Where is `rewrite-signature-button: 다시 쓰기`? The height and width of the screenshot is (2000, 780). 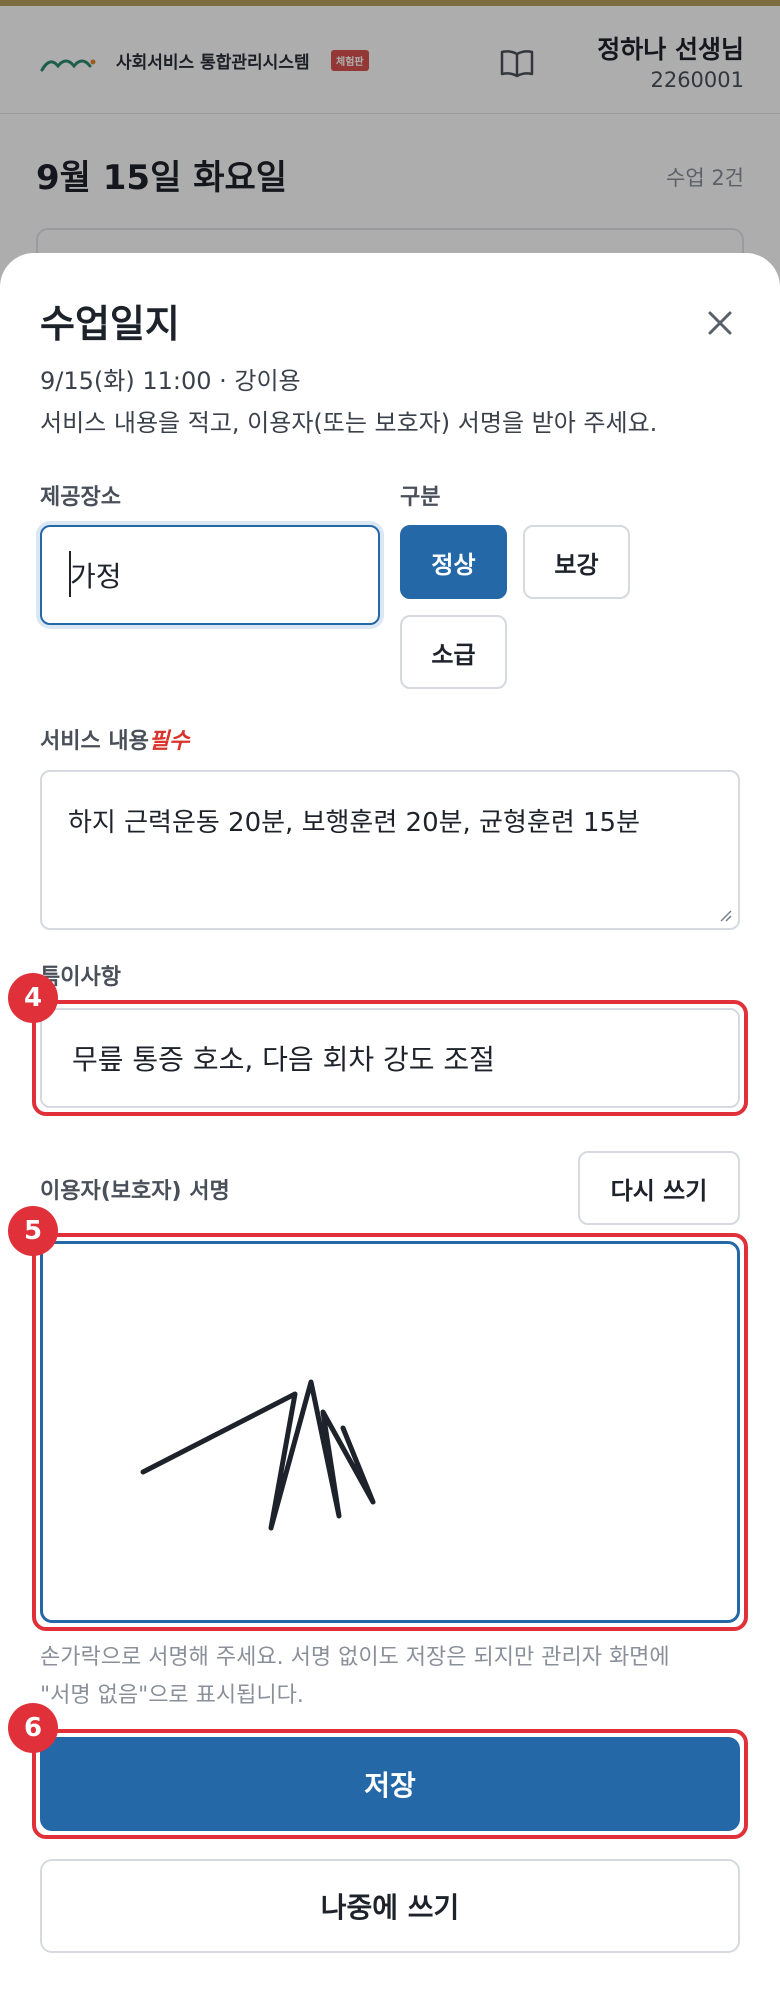 rewrite-signature-button: 다시 쓰기 is located at coordinates (659, 1188).